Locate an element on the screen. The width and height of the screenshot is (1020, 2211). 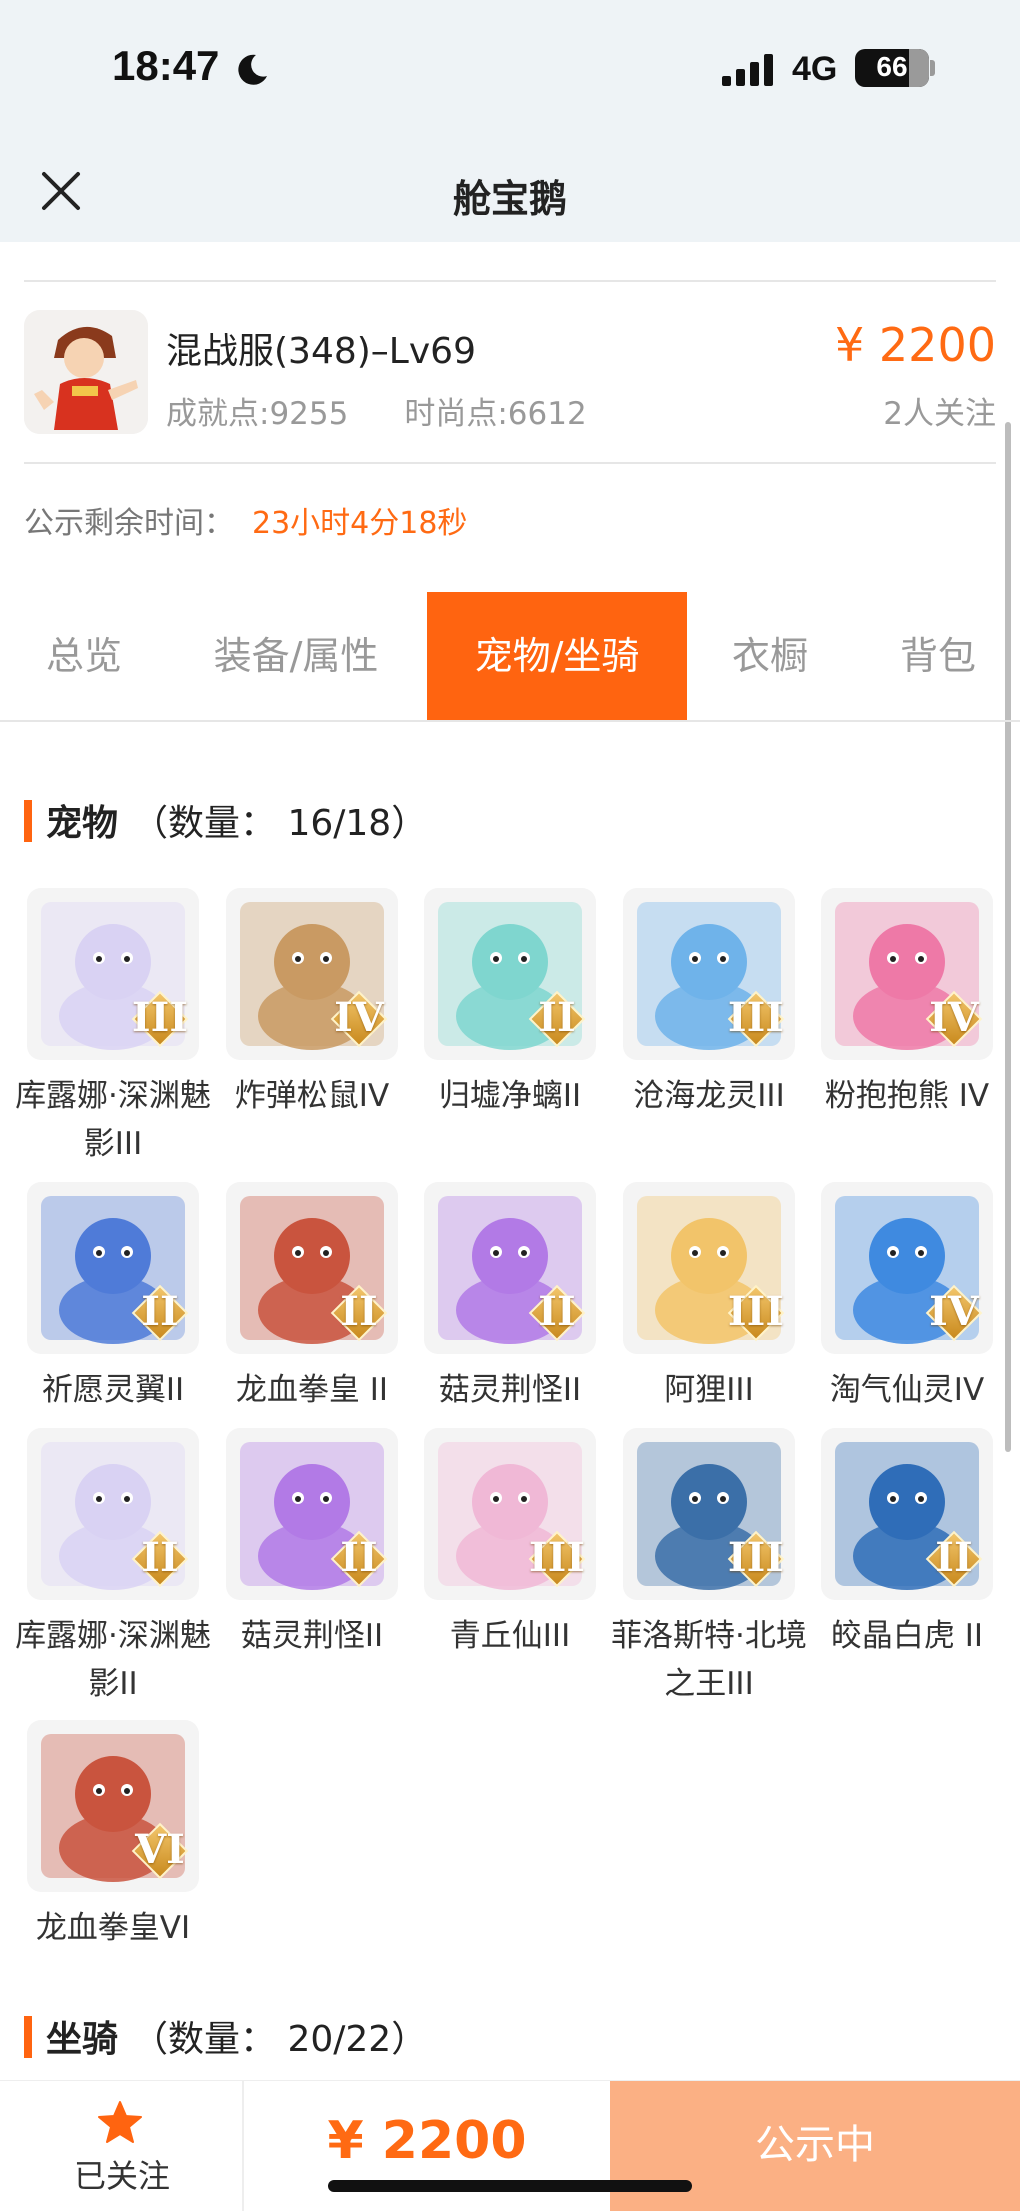
battery-tip is located at coordinates (932, 68).